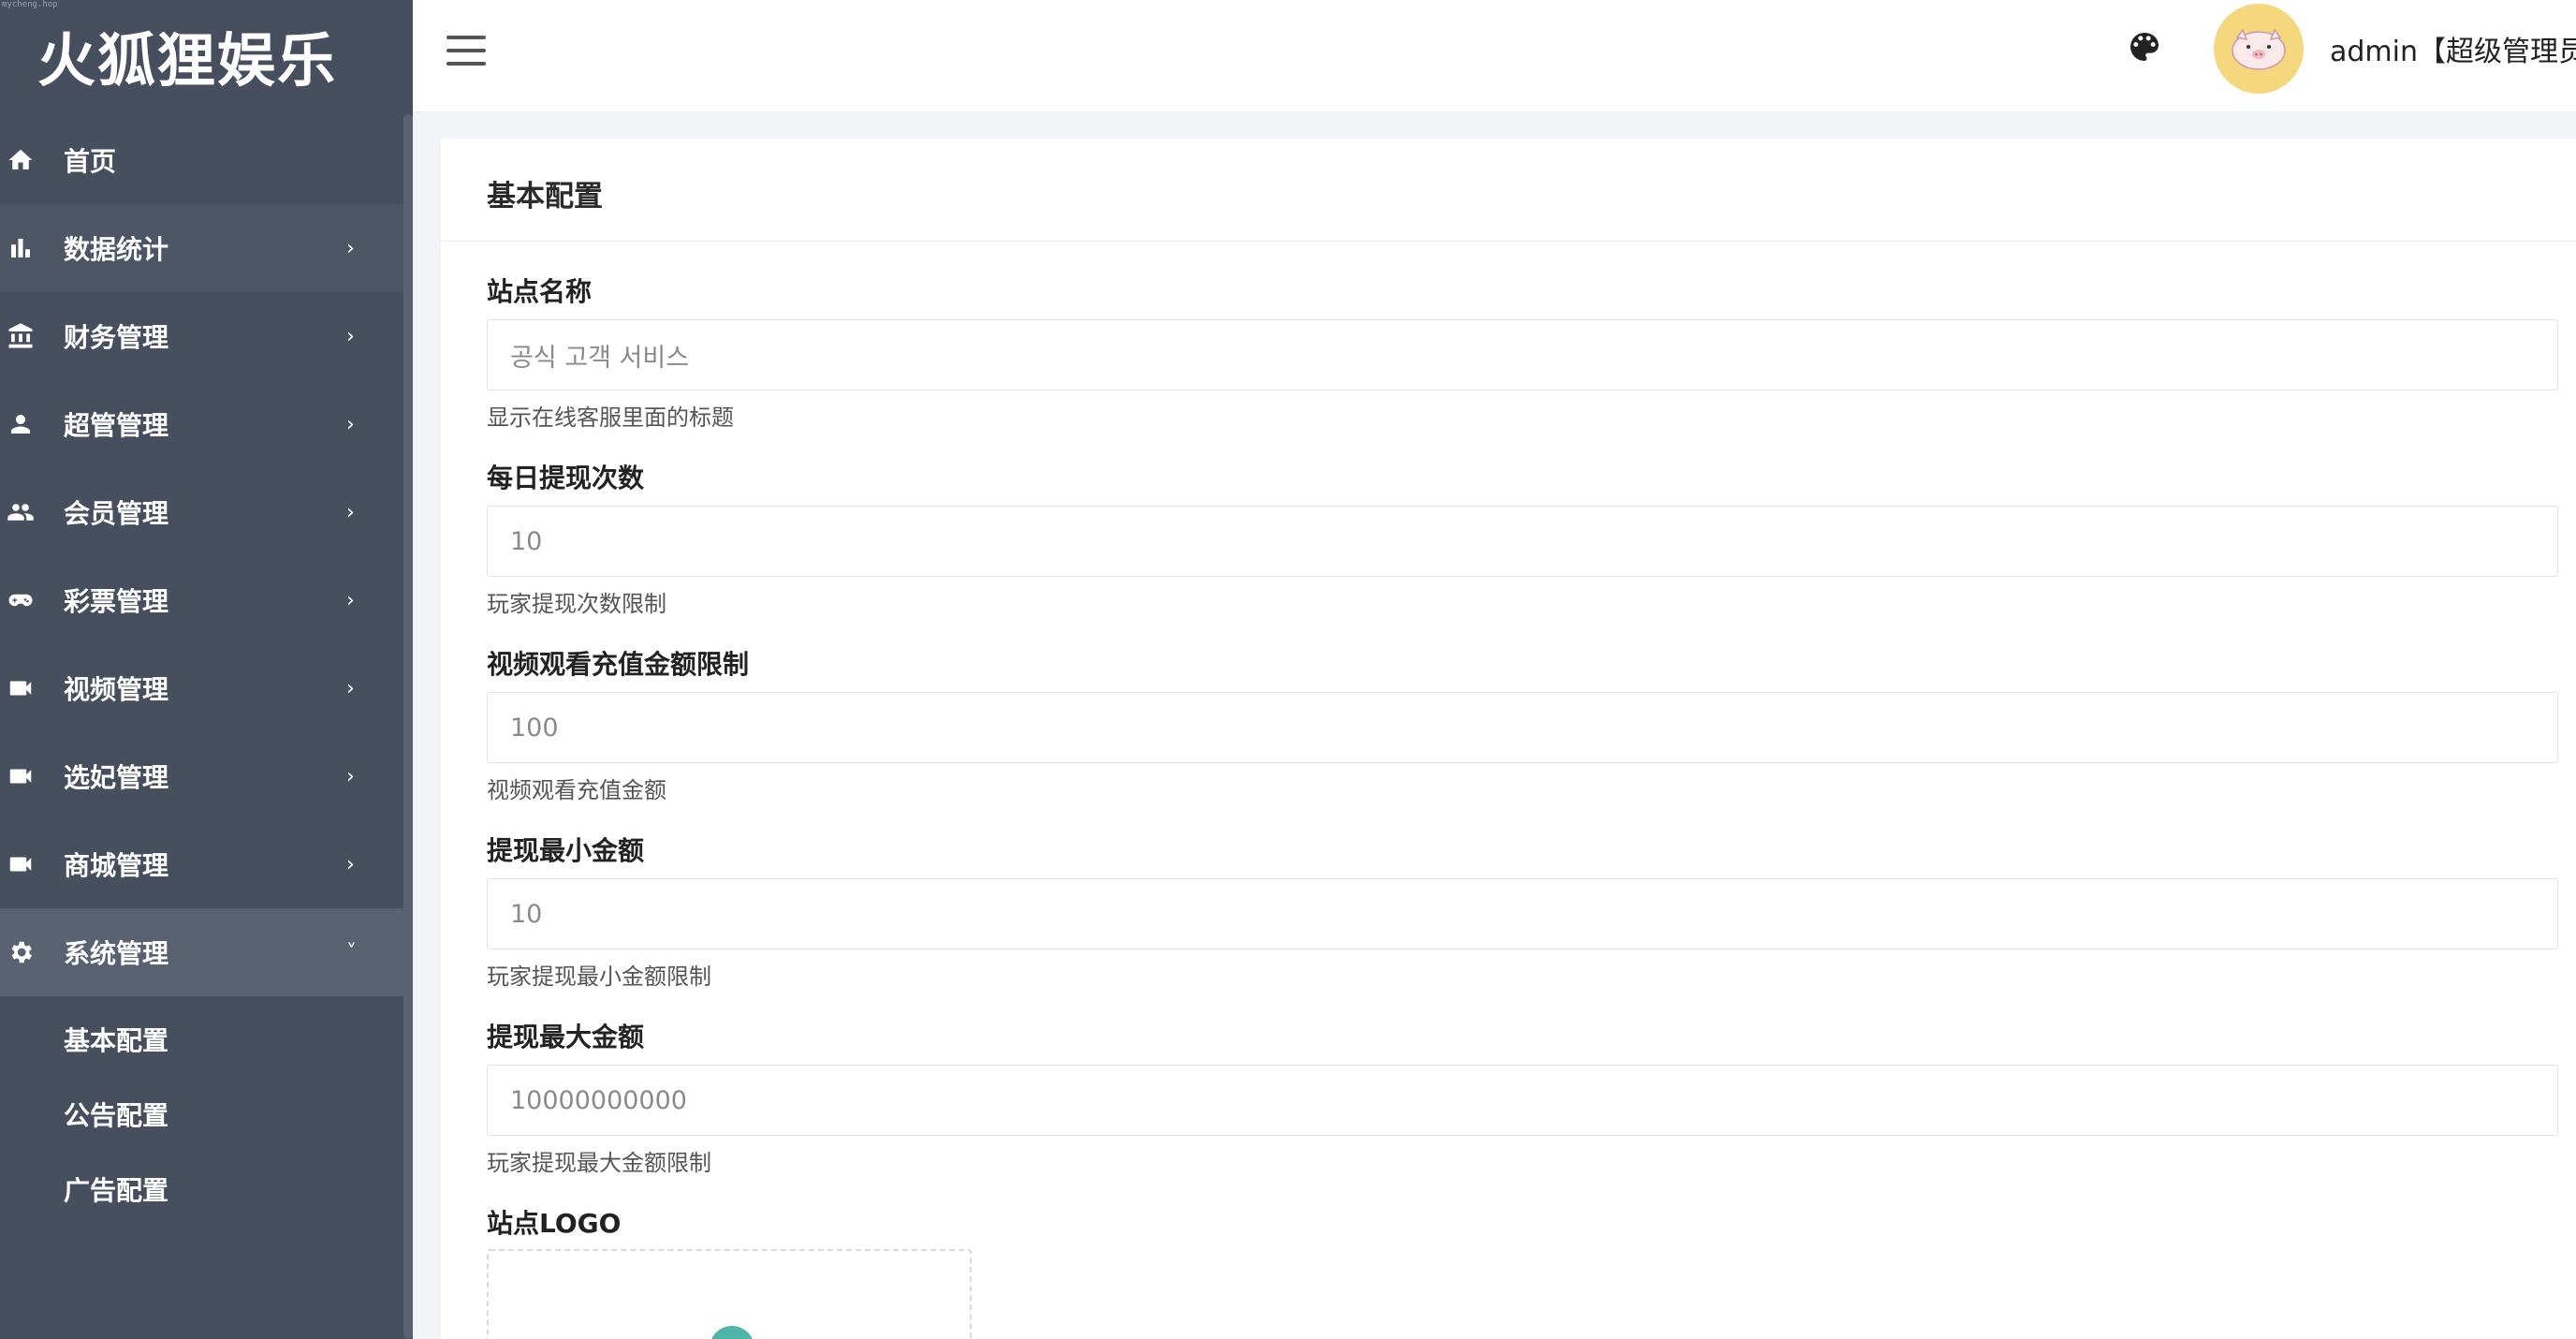 The width and height of the screenshot is (2576, 1339). I want to click on site-name-label: 站点名称, so click(540, 291).